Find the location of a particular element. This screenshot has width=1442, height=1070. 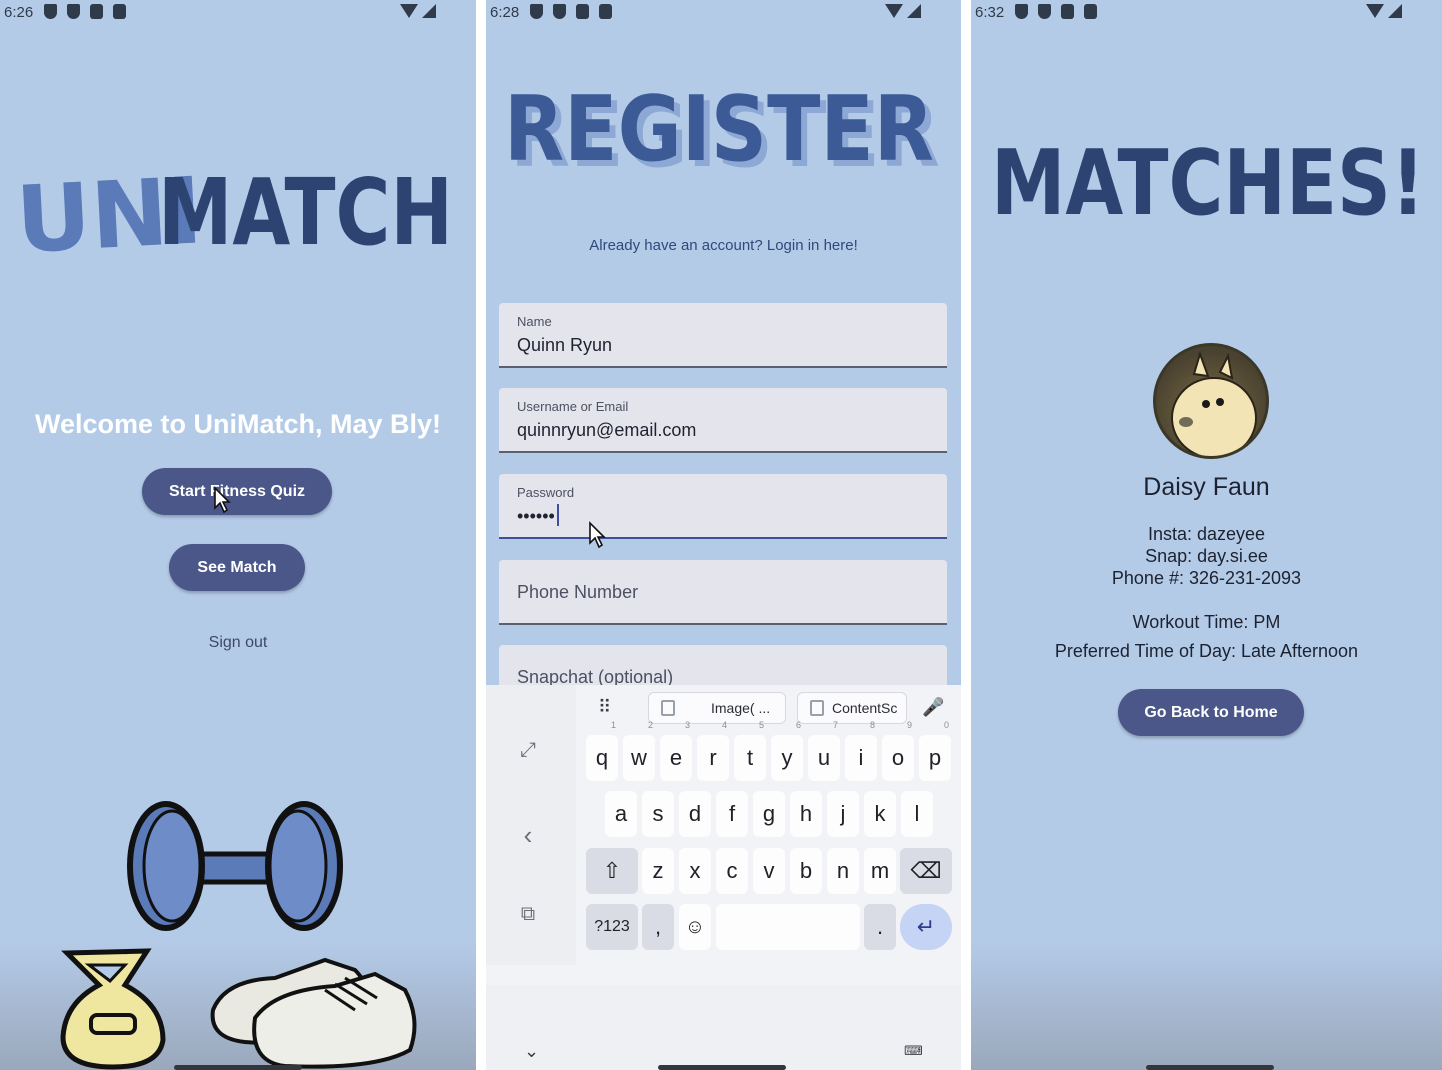

password-field: Password •••••• is located at coordinates (723, 506).